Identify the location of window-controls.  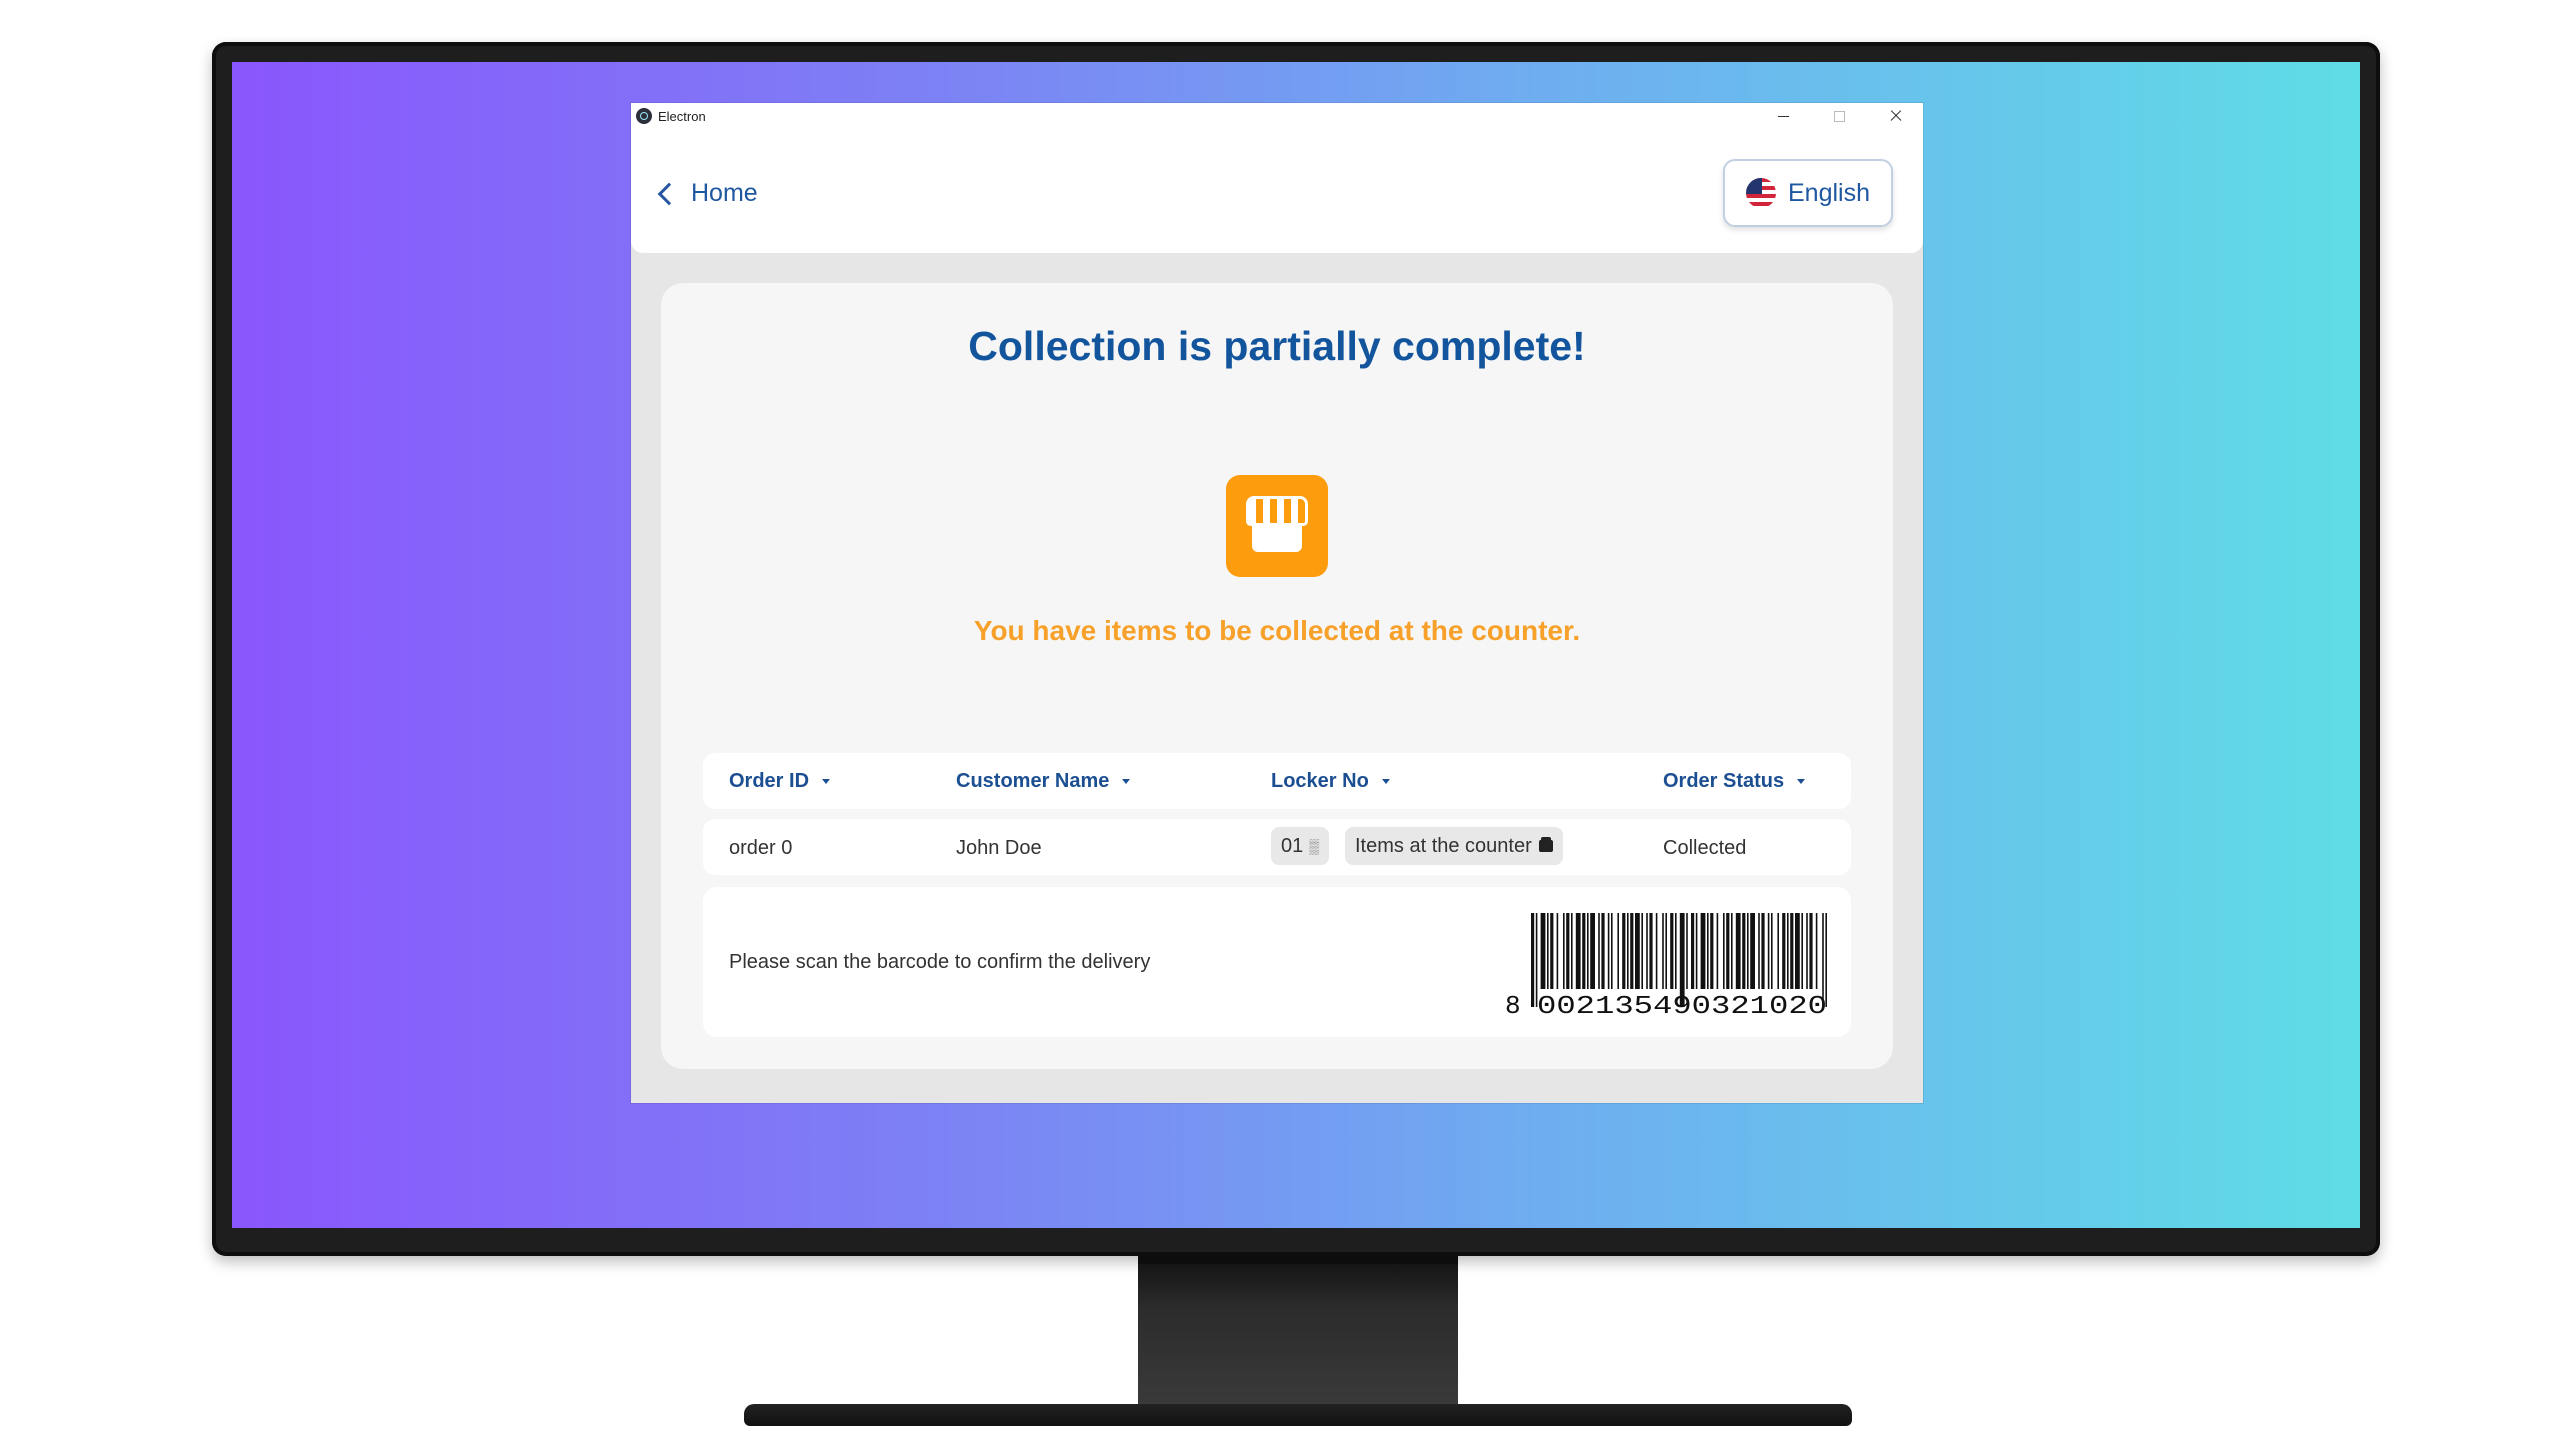
(1839, 116).